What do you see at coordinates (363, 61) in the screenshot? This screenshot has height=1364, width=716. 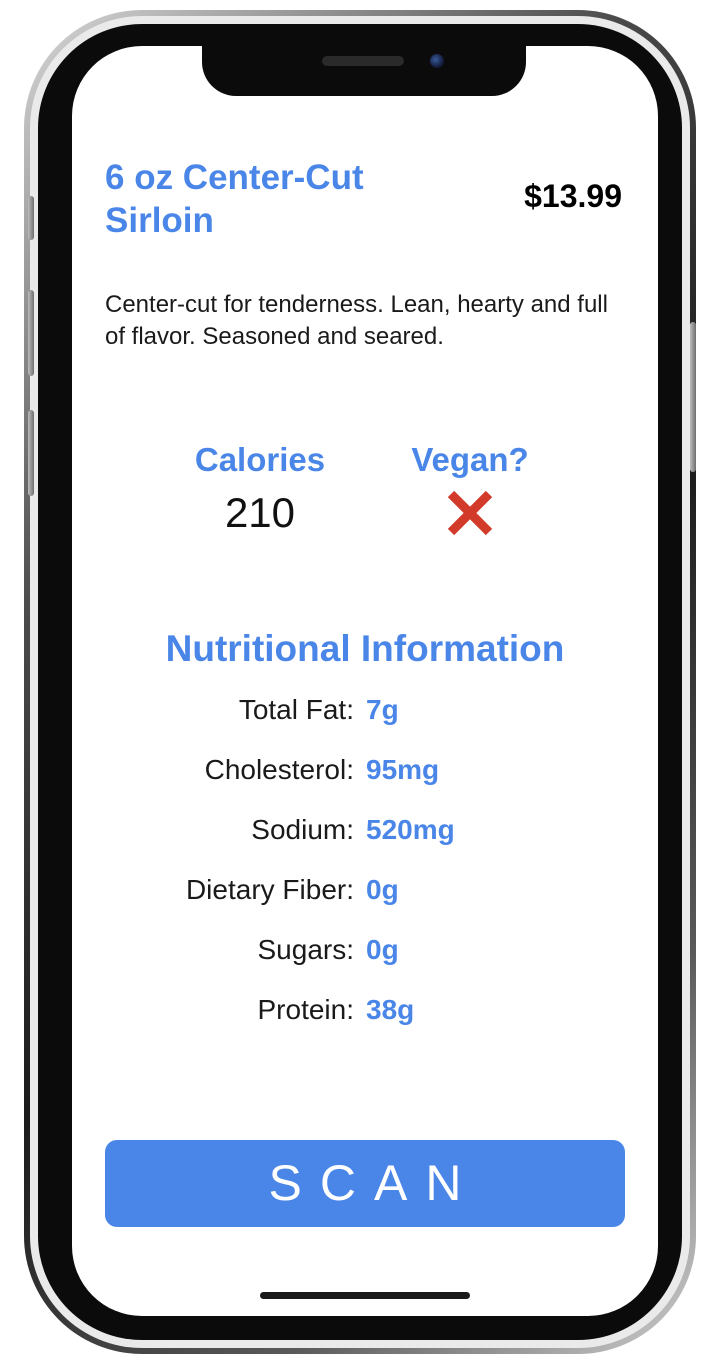 I see `speaker-grille` at bounding box center [363, 61].